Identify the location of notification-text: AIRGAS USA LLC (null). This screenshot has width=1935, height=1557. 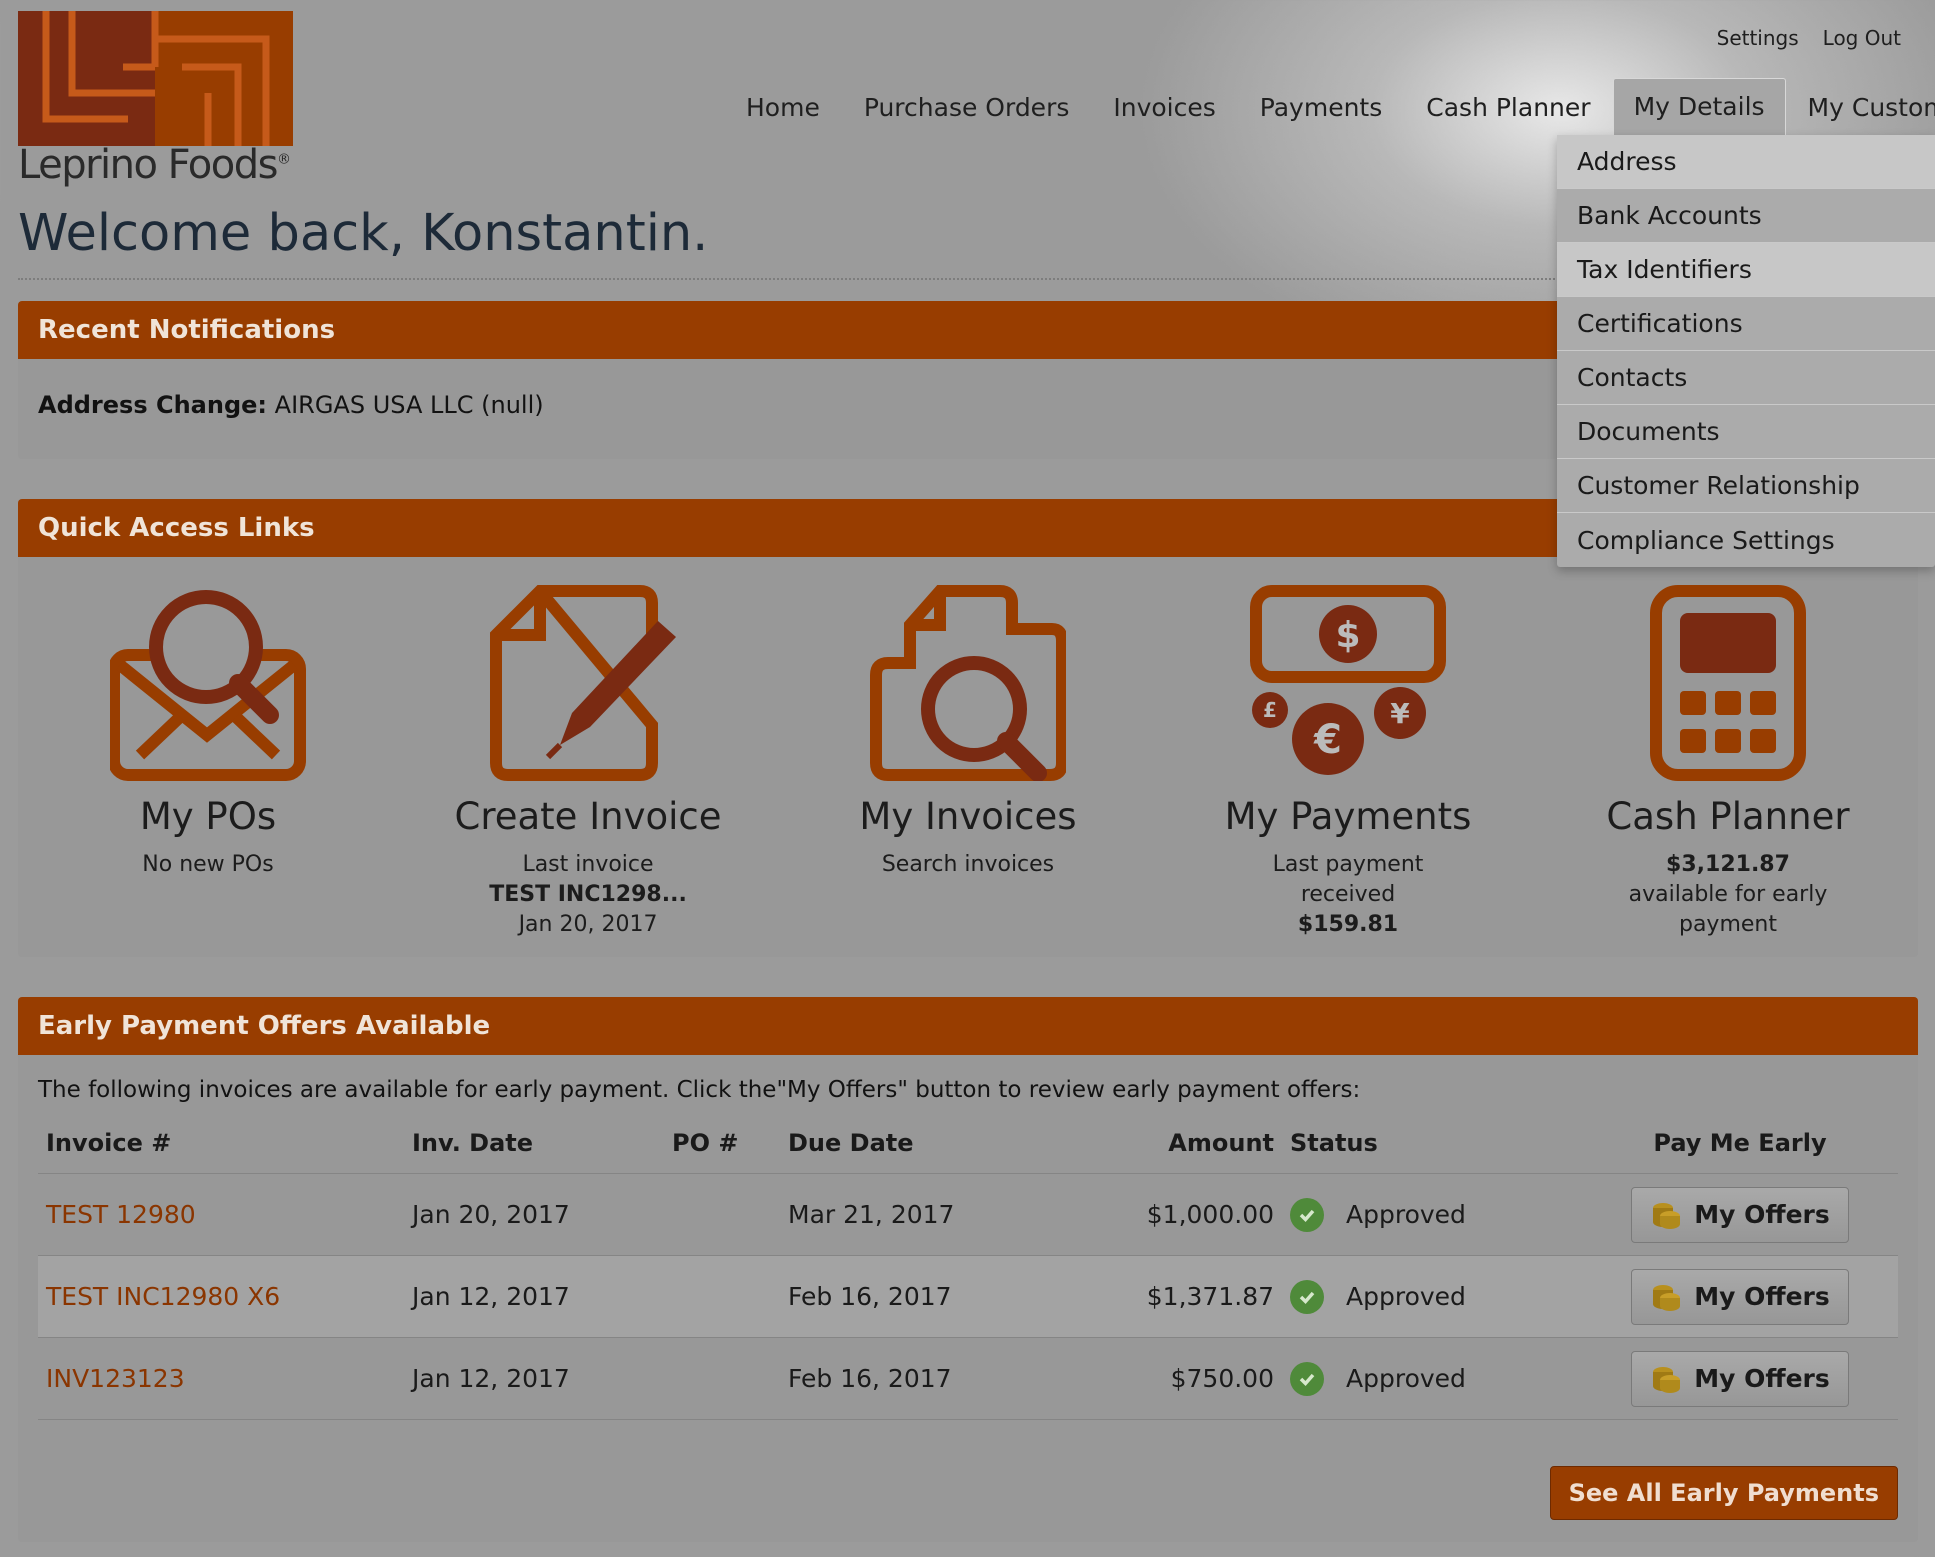
(409, 405).